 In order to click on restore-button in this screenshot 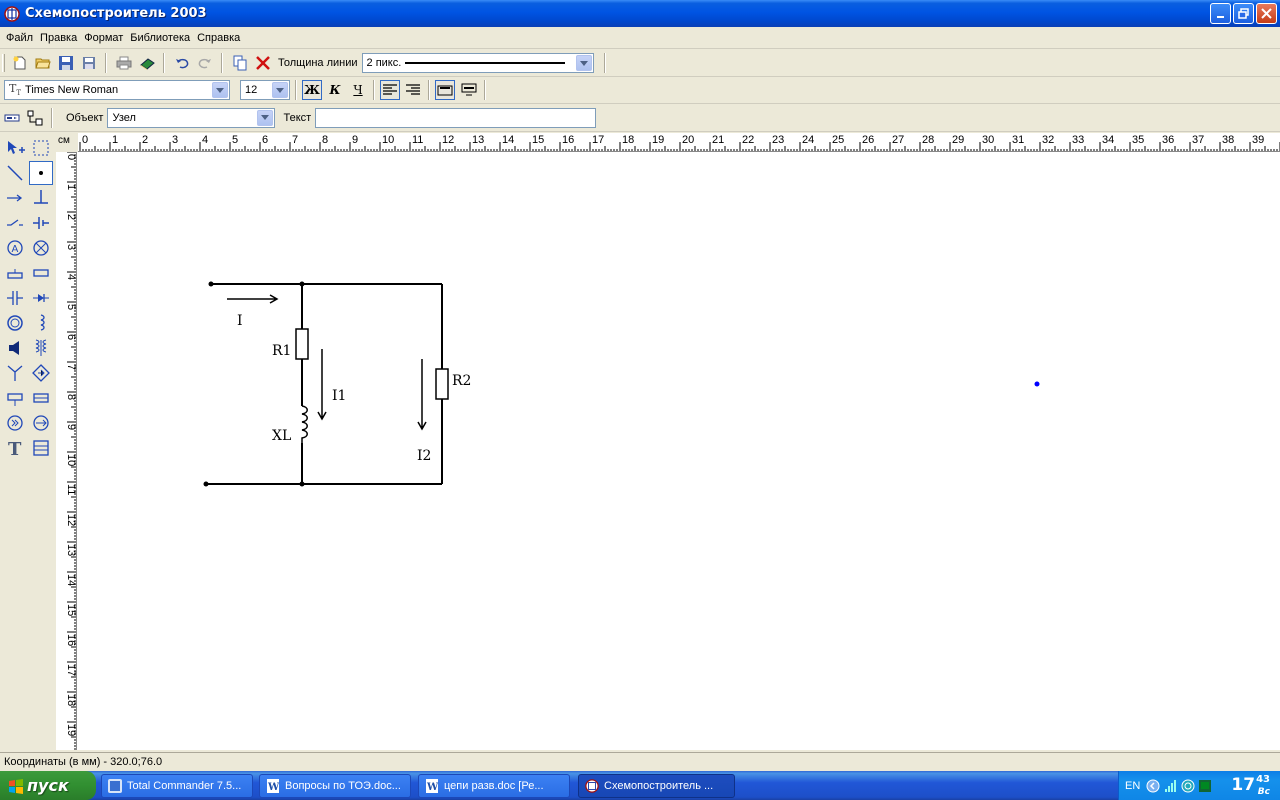, I will do `click(1243, 13)`.